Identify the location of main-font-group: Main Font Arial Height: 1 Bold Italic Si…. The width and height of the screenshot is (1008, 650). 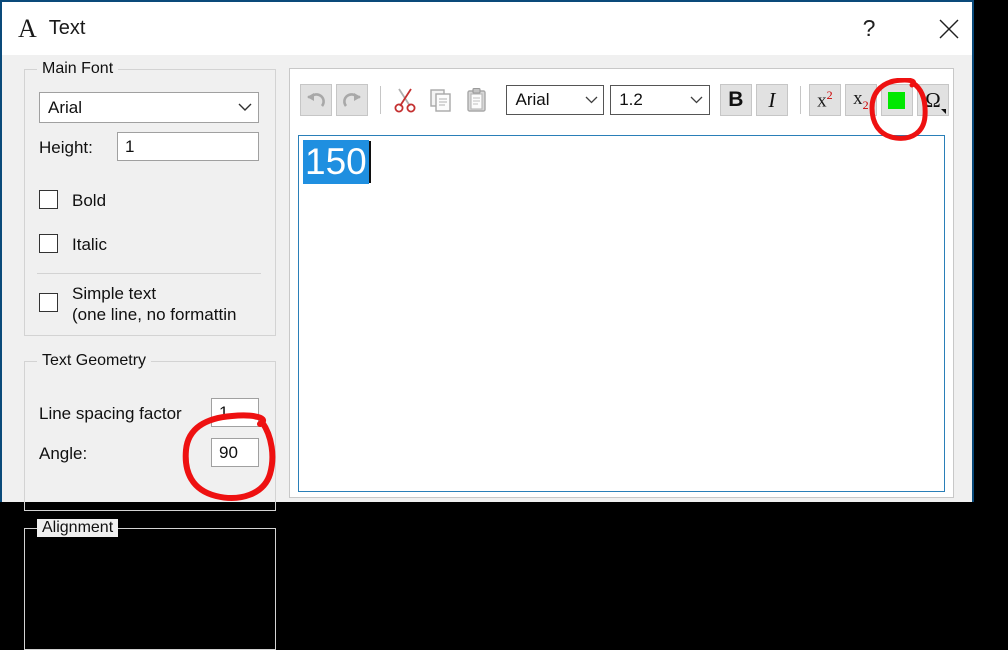
(150, 198).